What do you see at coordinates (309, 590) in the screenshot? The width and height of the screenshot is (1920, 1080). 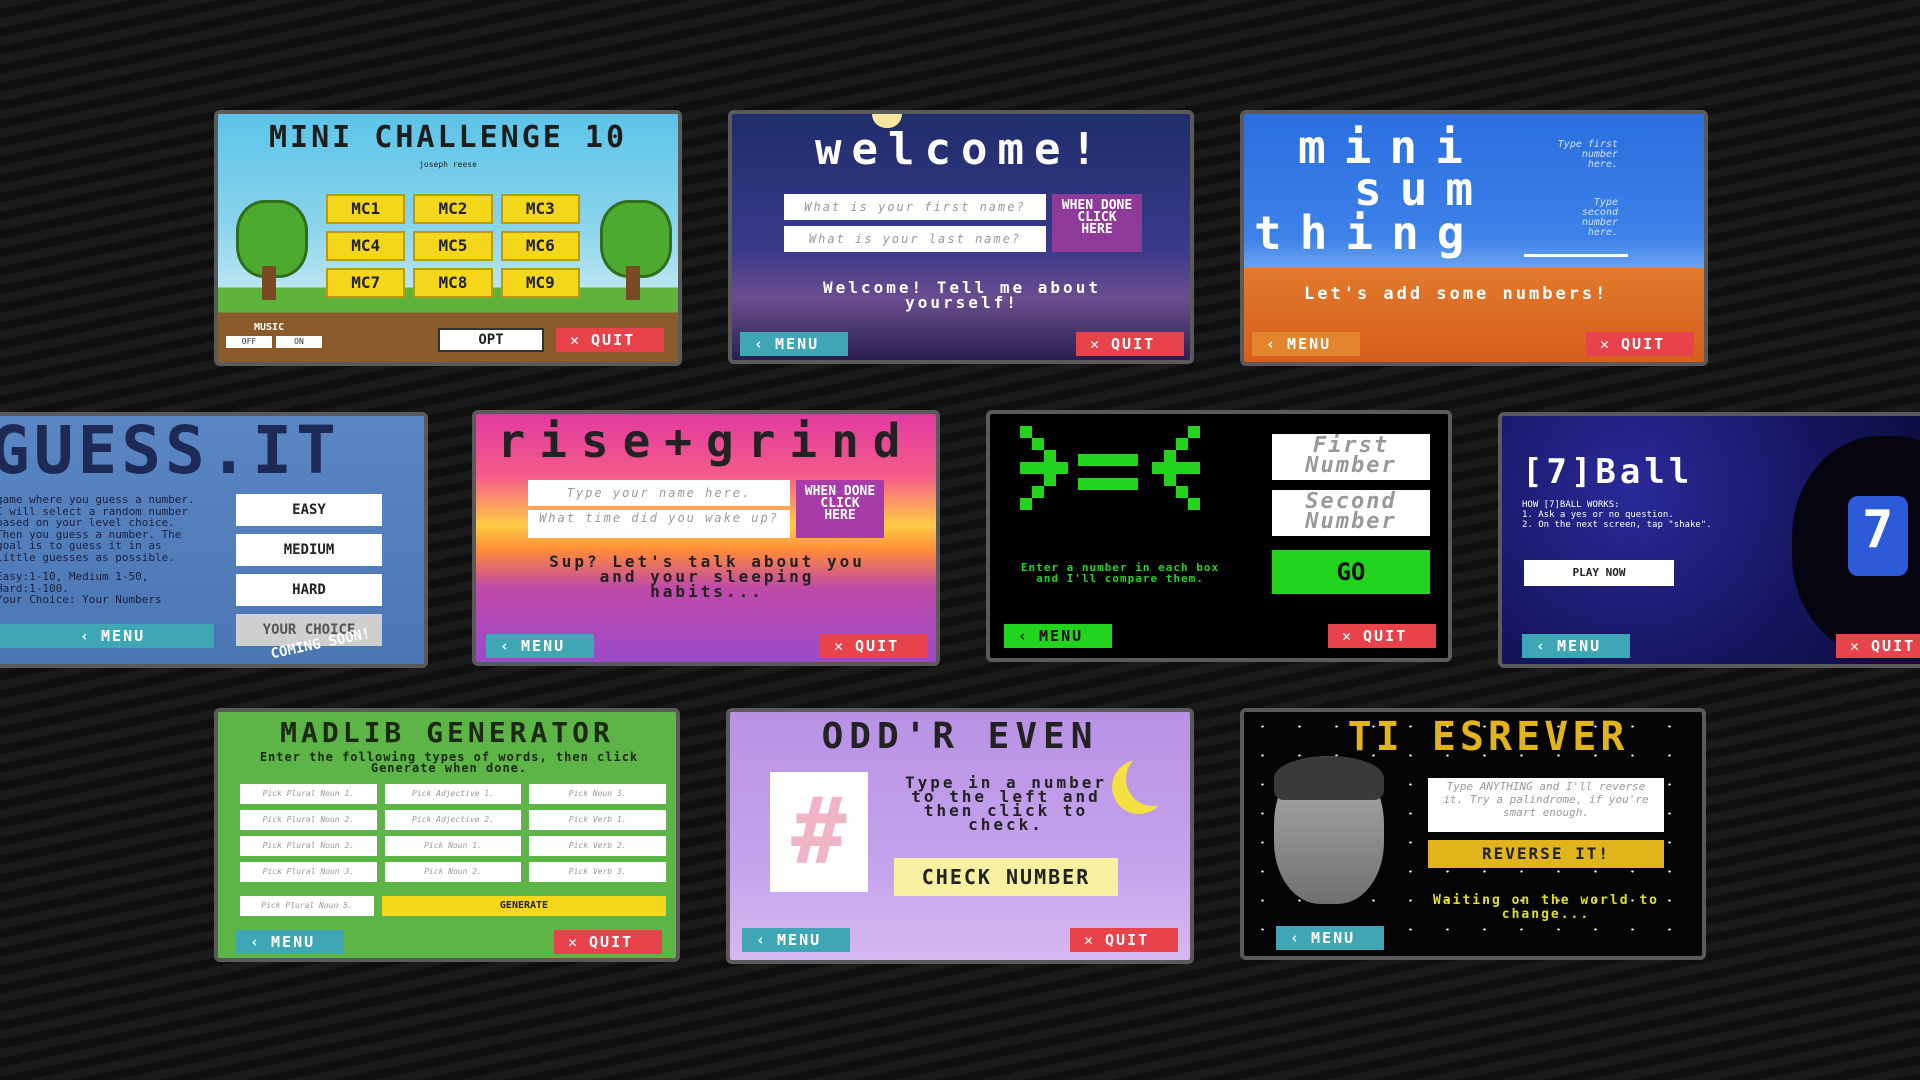 I see `hard-button: HARD` at bounding box center [309, 590].